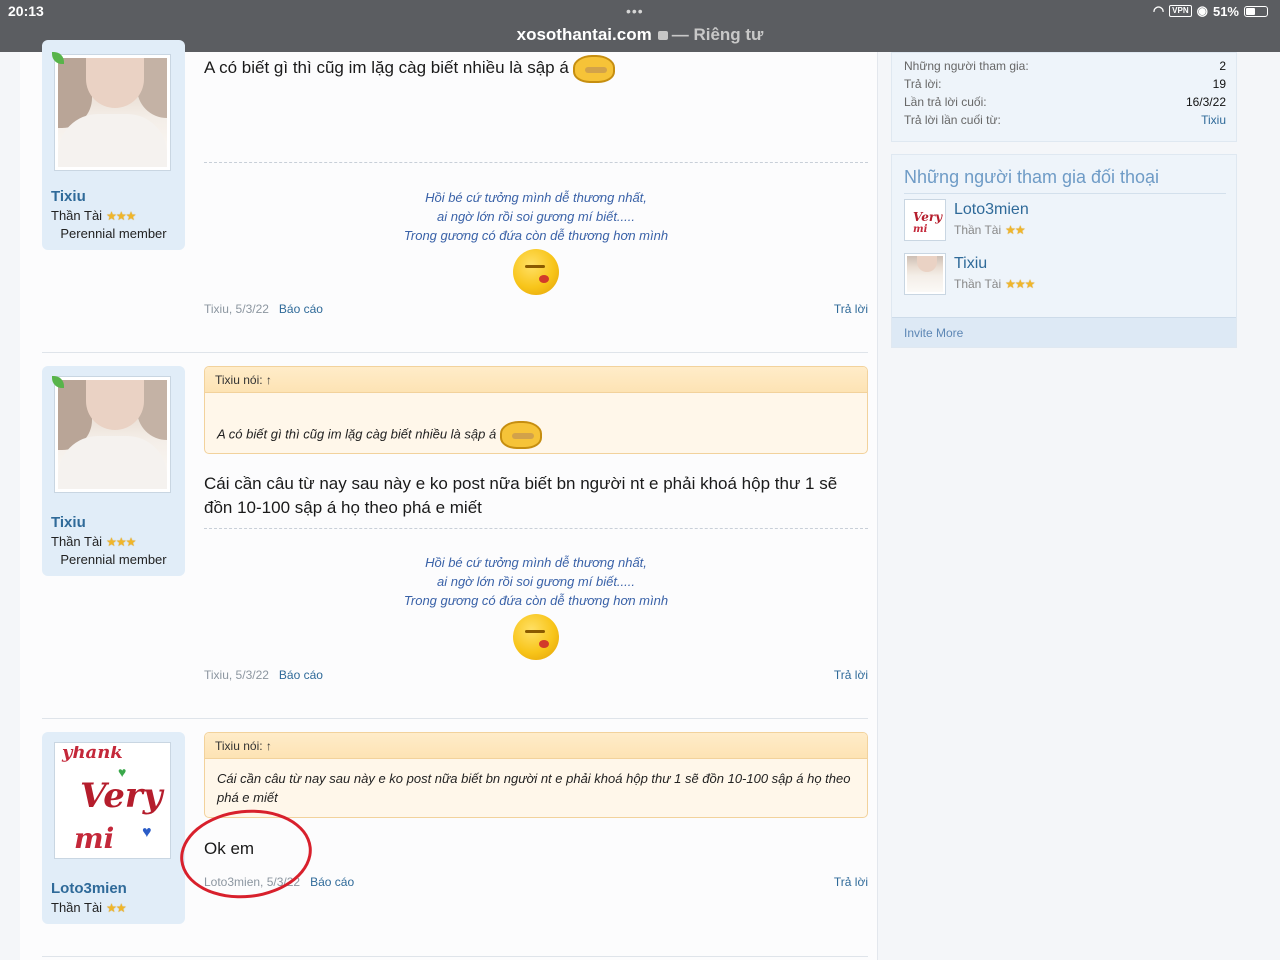 This screenshot has width=1280, height=960. What do you see at coordinates (1065, 120) in the screenshot?
I see `stat-last-reply-by: Trả lời lần cuối từ: Tixiu` at bounding box center [1065, 120].